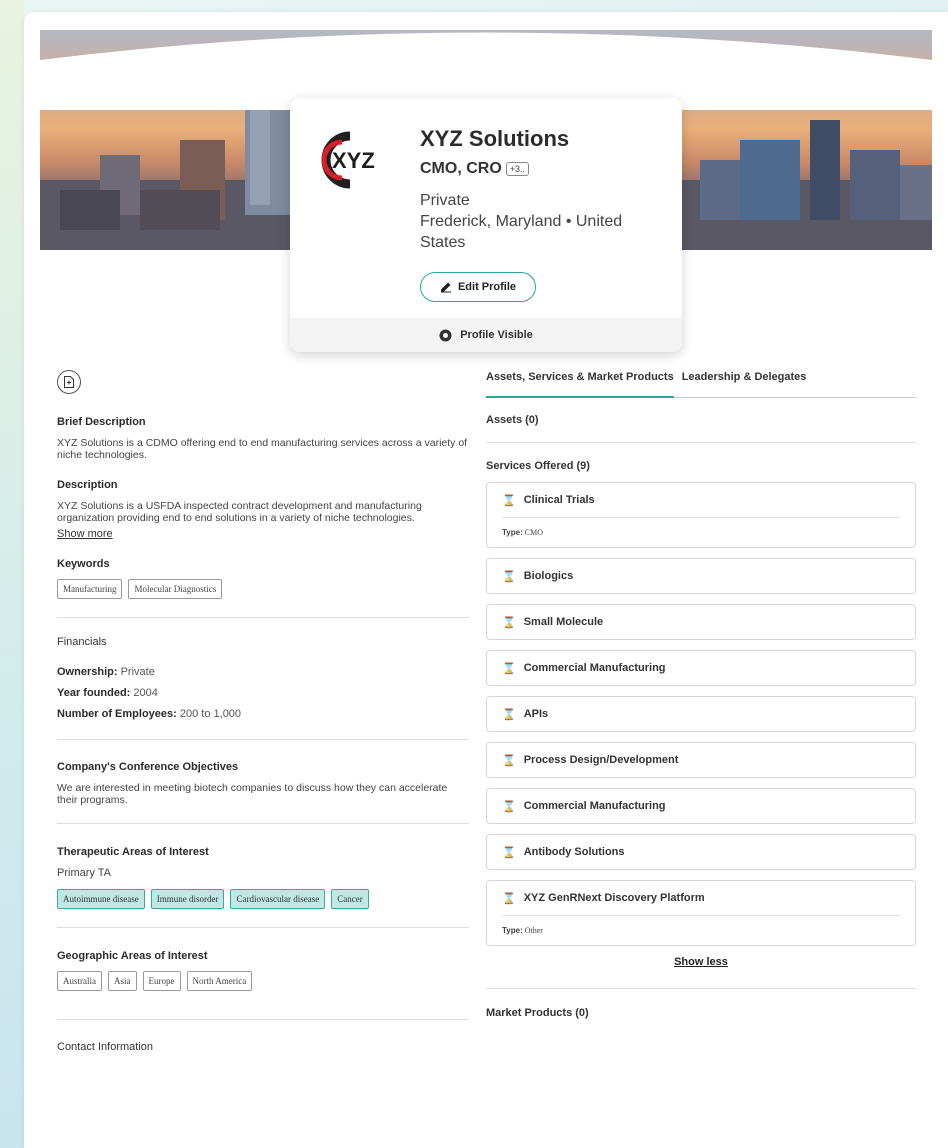  Describe the element at coordinates (83, 564) in the screenshot. I see `keywords-title: Keywords` at that location.